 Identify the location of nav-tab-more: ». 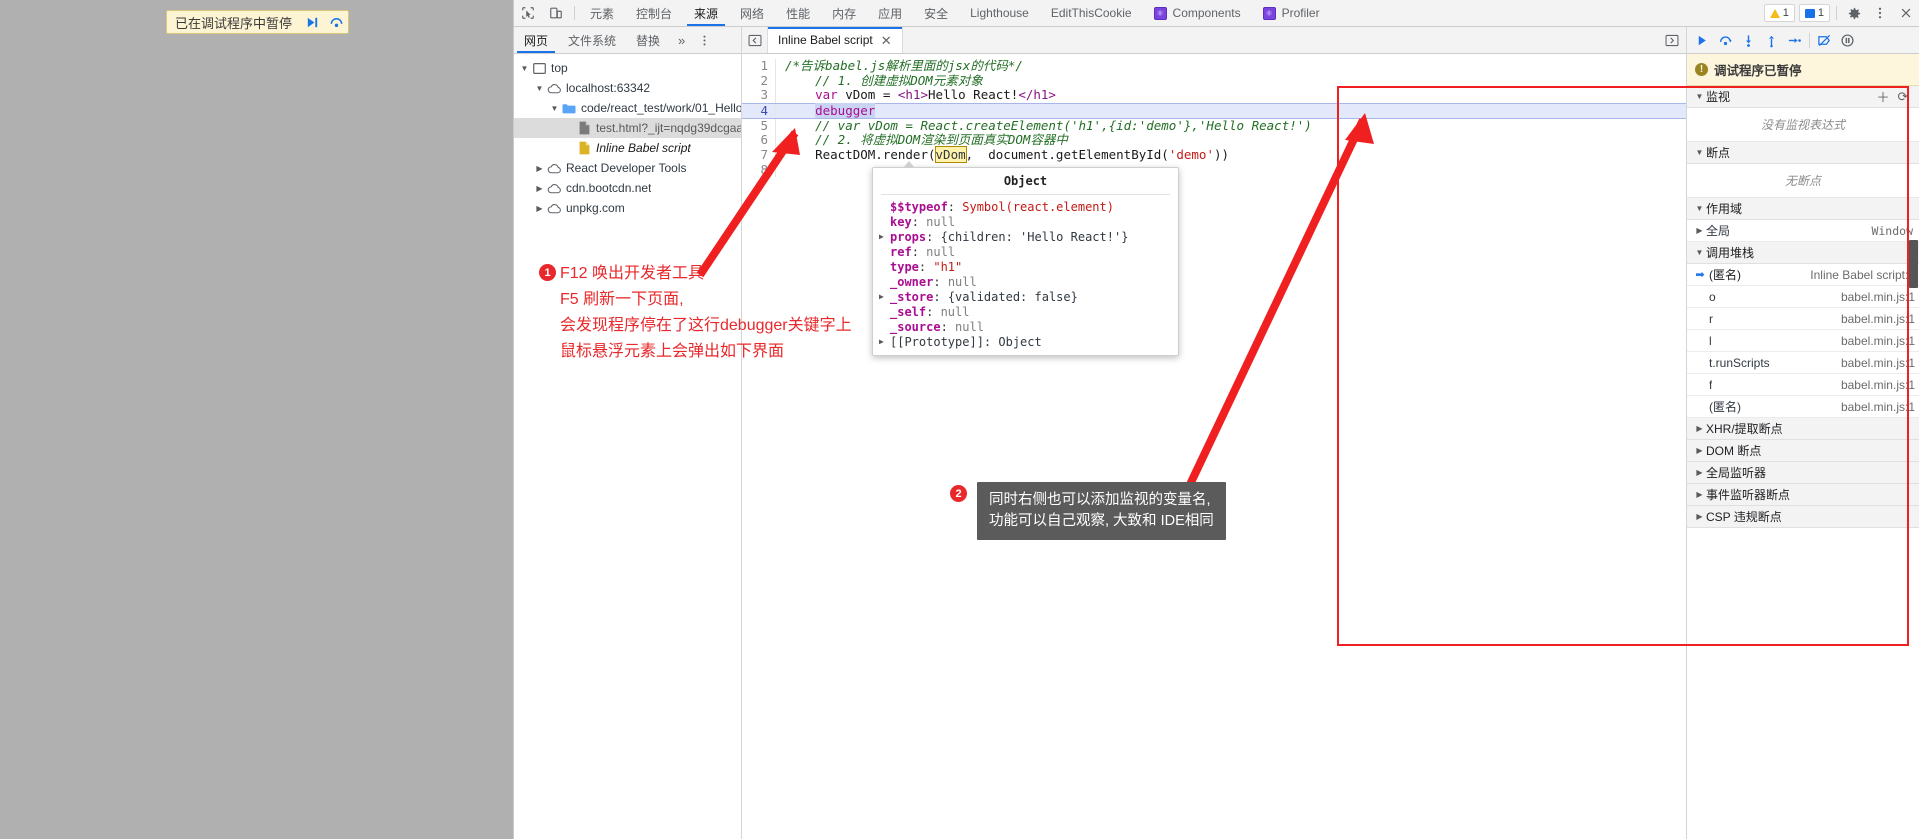
(681, 40).